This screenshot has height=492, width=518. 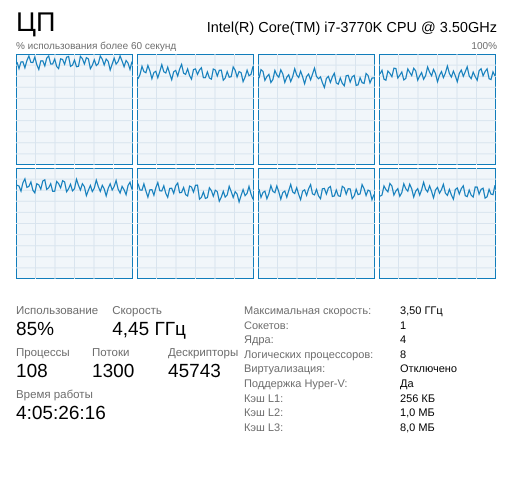 What do you see at coordinates (422, 311) in the screenshot?
I see `detail-value: 3,50 ГГц` at bounding box center [422, 311].